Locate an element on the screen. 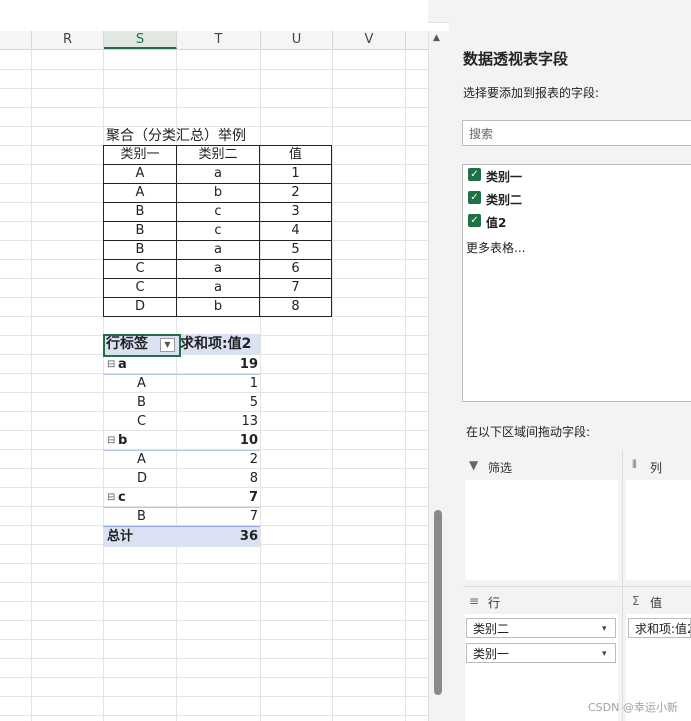  column-header-w is located at coordinates (417, 40).